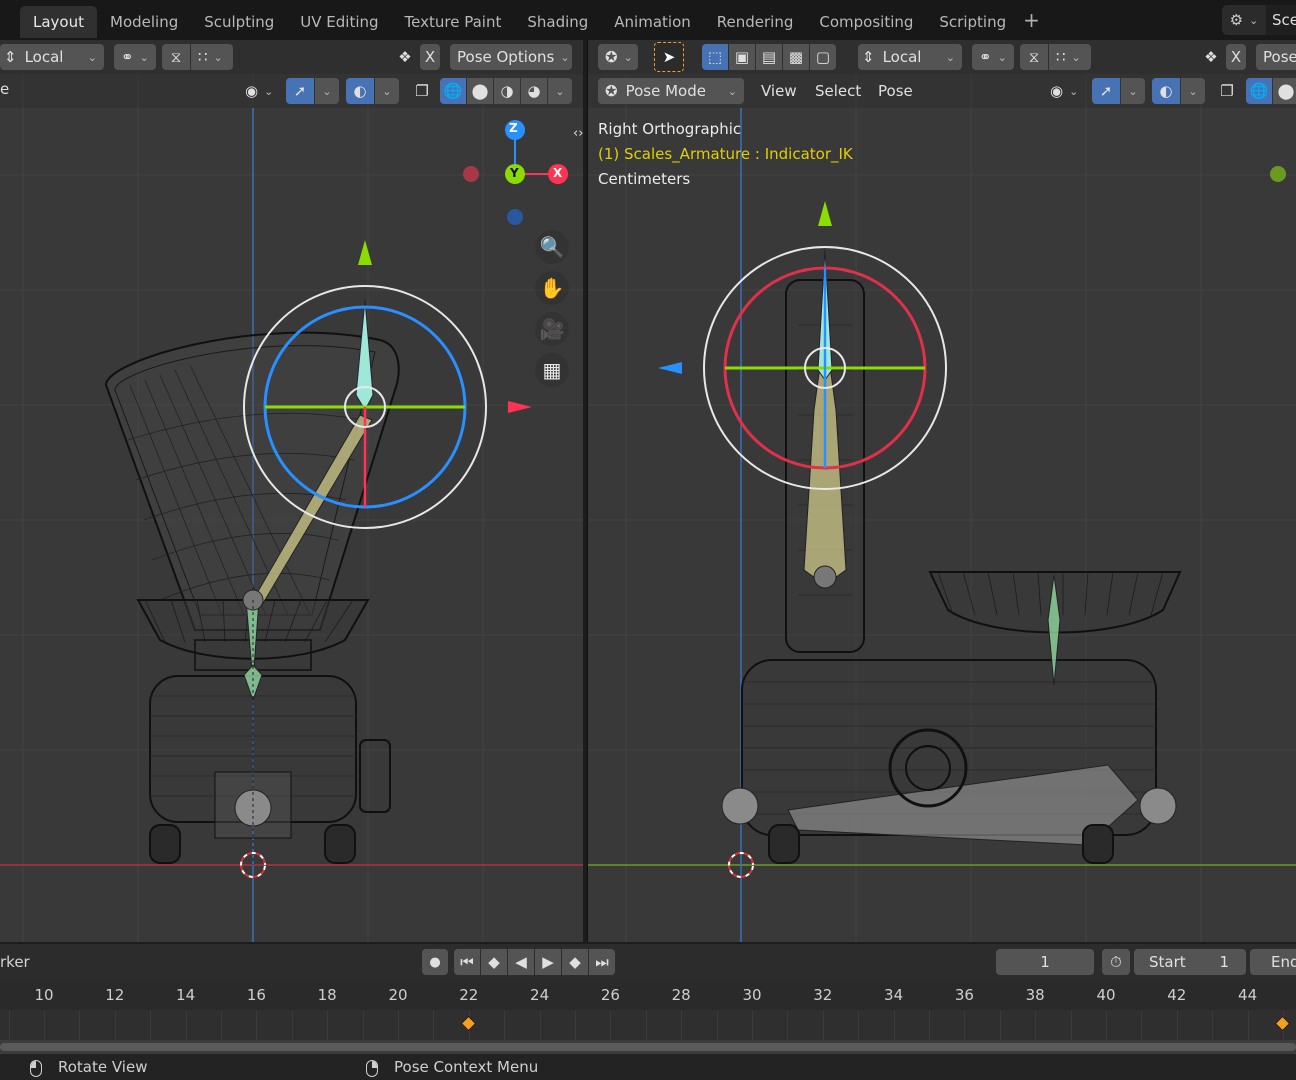  Describe the element at coordinates (507, 91) in the screenshot. I see `material-shading-button: ◑` at that location.